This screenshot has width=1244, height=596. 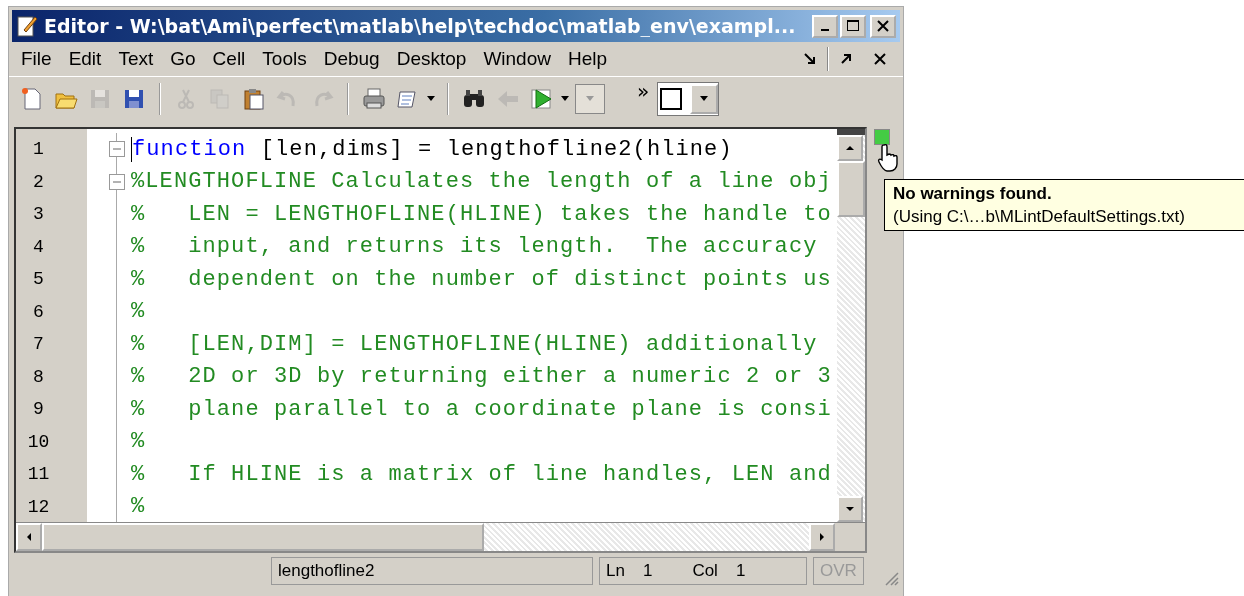 What do you see at coordinates (29, 537) in the screenshot?
I see `left-arrow-icon` at bounding box center [29, 537].